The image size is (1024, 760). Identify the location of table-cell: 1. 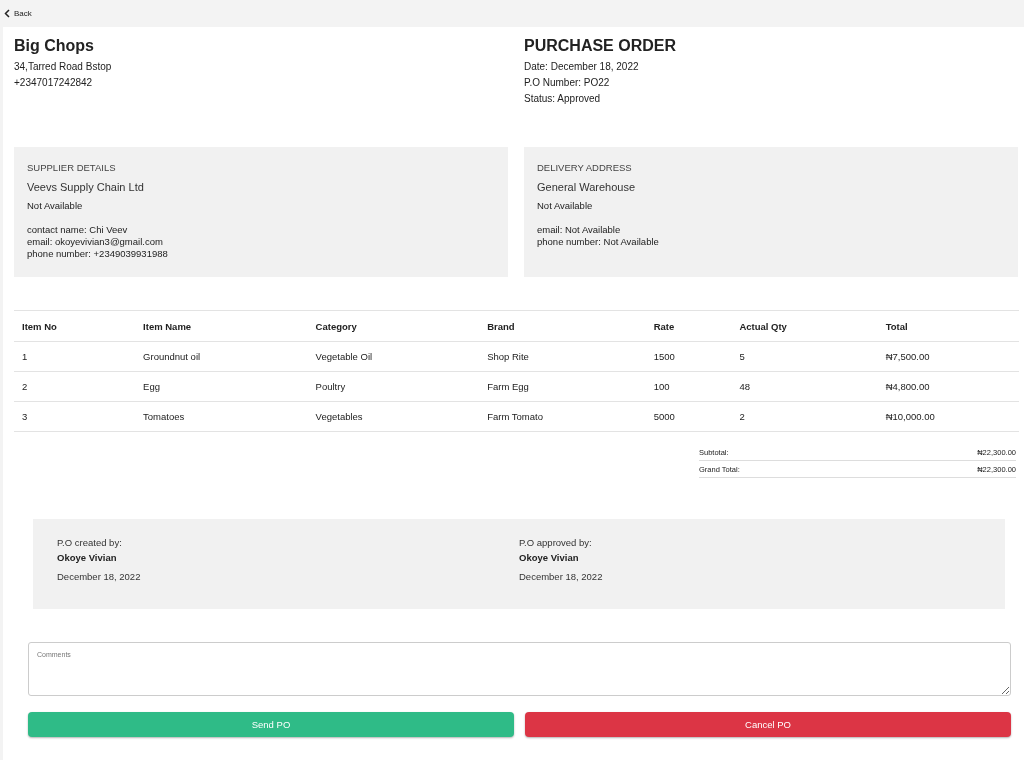
(75, 356).